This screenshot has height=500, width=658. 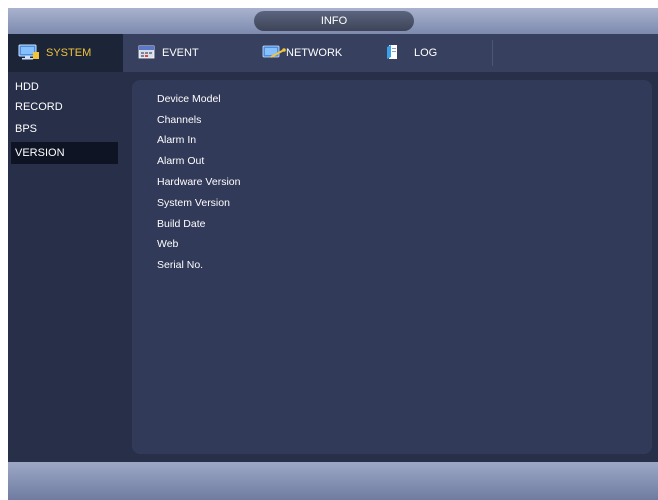 What do you see at coordinates (393, 53) in the screenshot?
I see `log-icon` at bounding box center [393, 53].